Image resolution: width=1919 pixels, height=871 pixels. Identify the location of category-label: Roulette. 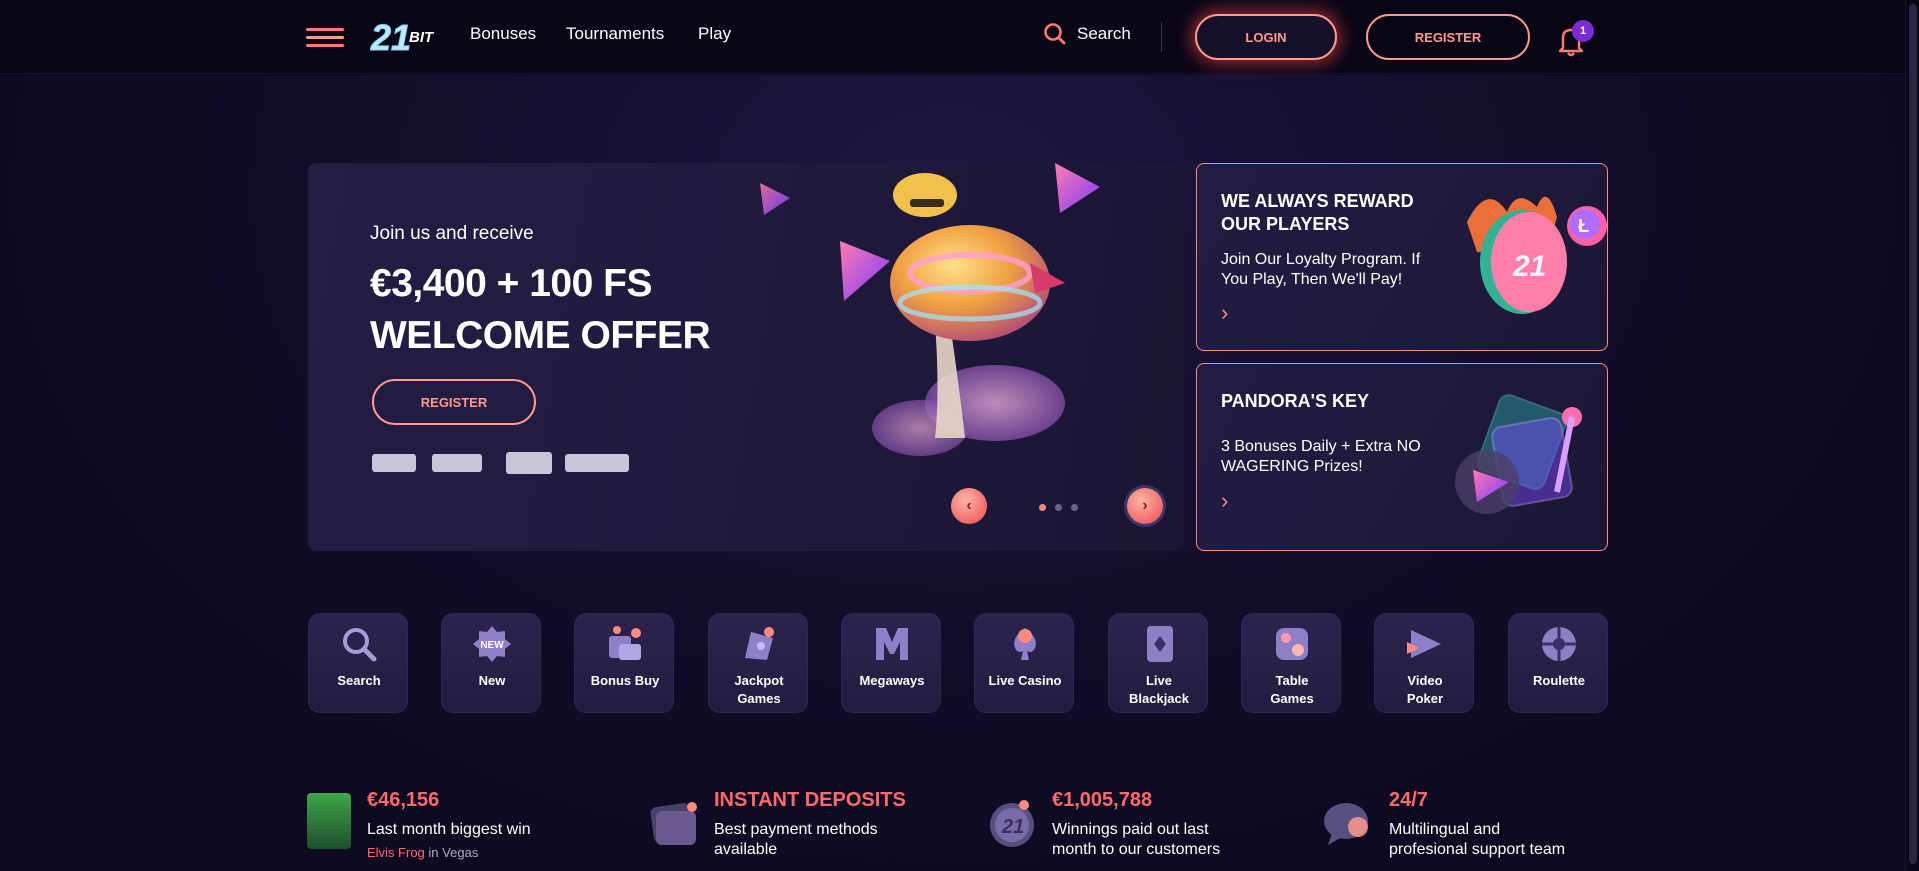
(1559, 680).